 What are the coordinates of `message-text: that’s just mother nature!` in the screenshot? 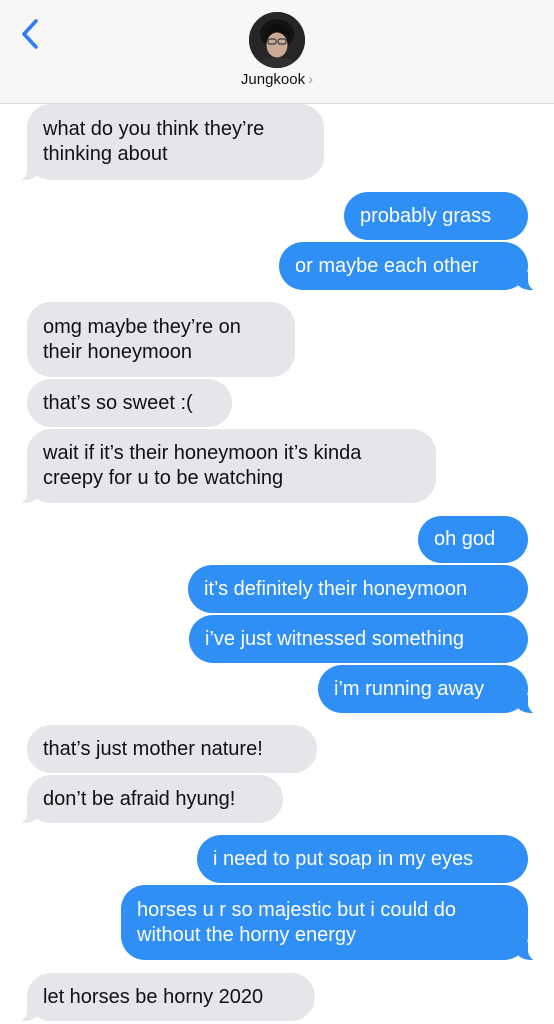 It's located at (153, 748).